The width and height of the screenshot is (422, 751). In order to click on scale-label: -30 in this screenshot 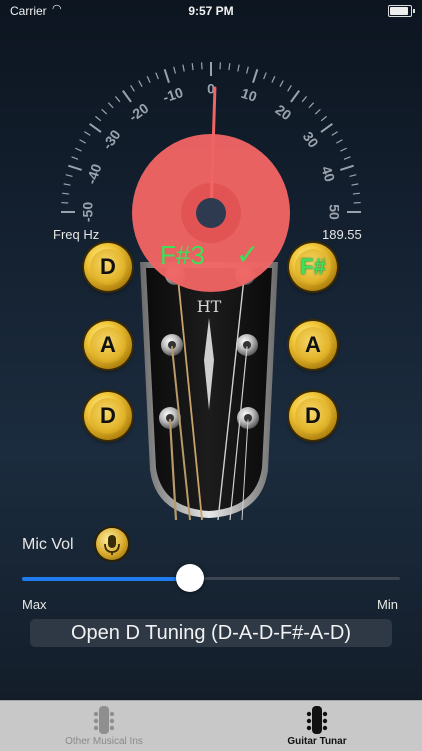, I will do `click(111, 139)`.